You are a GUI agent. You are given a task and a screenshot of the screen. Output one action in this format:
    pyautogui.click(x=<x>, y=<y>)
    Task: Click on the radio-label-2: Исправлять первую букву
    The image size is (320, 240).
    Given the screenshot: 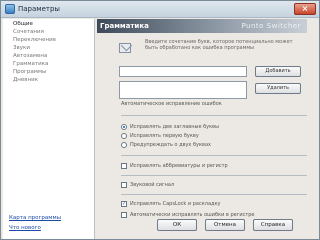 What is the action you would take?
    pyautogui.click(x=164, y=136)
    